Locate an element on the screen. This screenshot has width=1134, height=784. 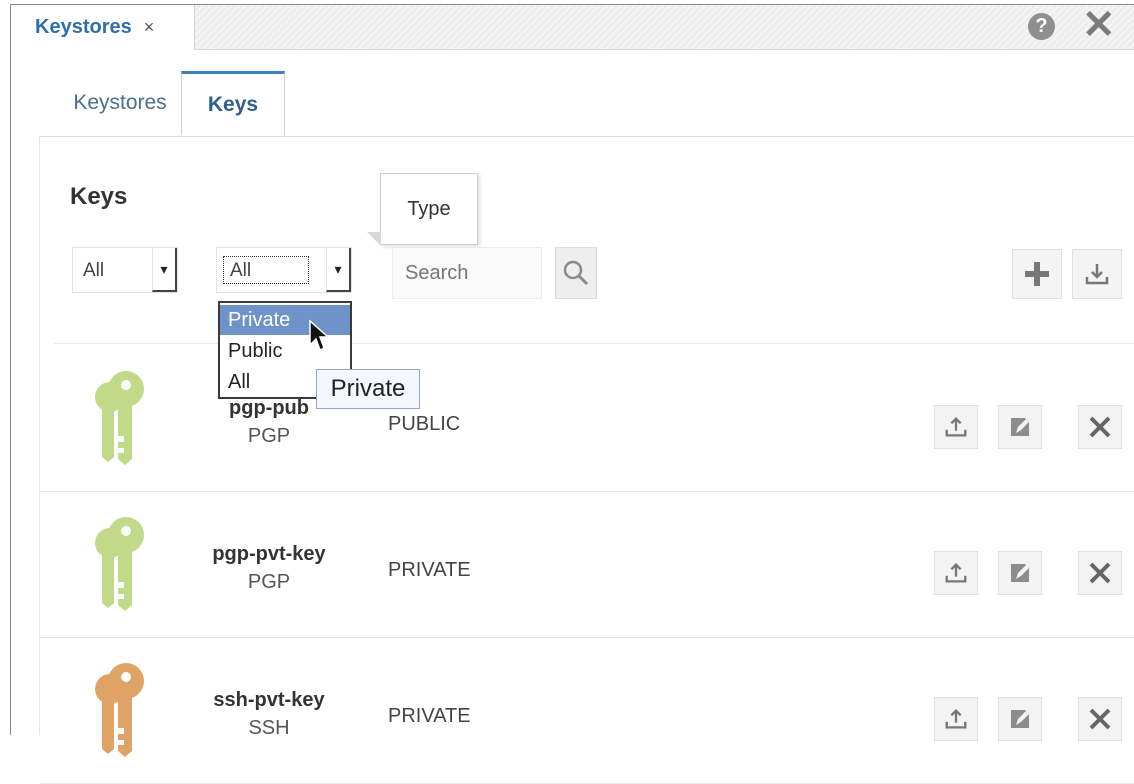
document-tab-label: Keystores is located at coordinates (83, 27).